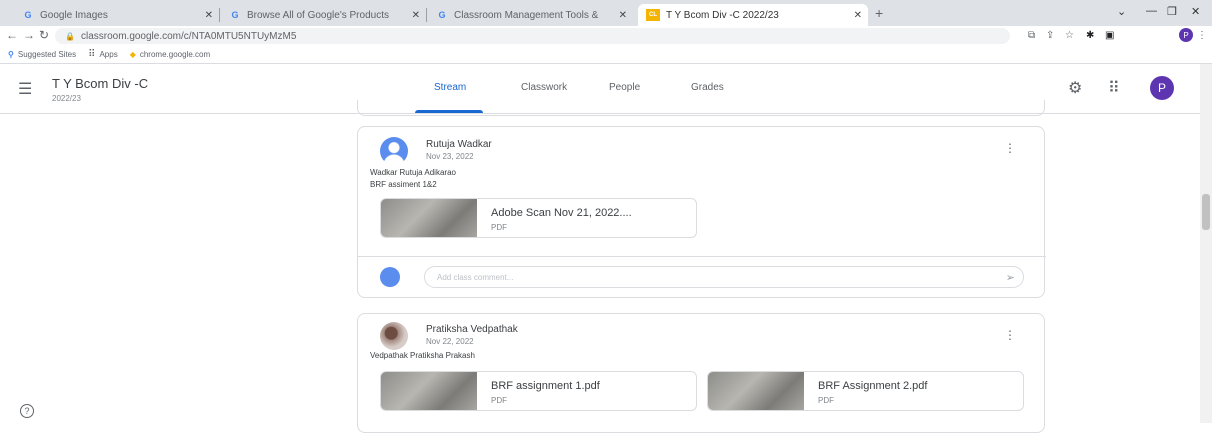  Describe the element at coordinates (450, 156) in the screenshot. I see `post-date: Nov 23, 2022` at that location.